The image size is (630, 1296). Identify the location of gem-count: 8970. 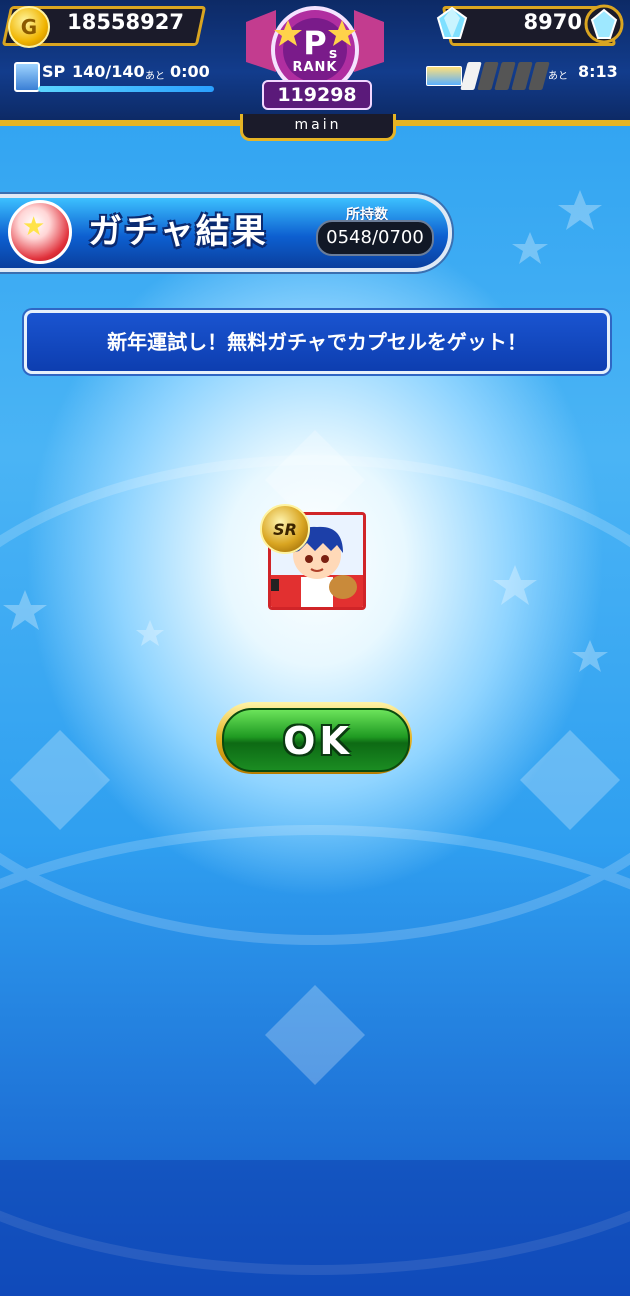
(552, 22).